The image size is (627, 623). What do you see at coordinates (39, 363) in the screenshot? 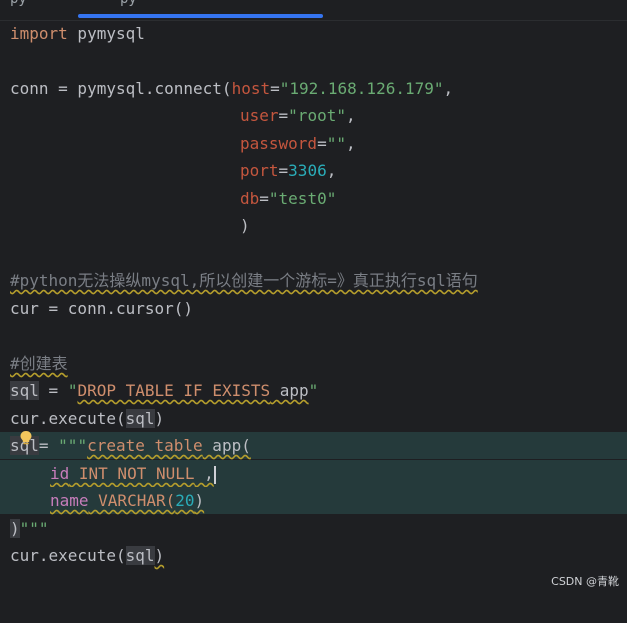
I see `comment-create-table: #创建表` at bounding box center [39, 363].